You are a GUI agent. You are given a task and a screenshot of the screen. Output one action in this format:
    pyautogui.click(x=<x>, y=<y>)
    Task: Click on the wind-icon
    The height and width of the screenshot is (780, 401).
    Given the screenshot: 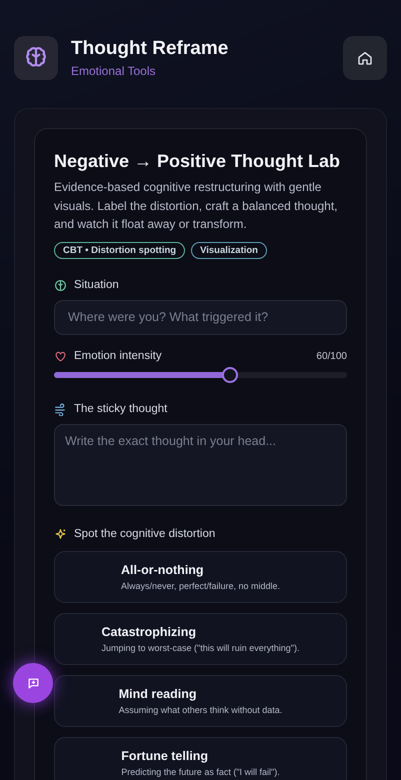 What is the action you would take?
    pyautogui.click(x=60, y=409)
    